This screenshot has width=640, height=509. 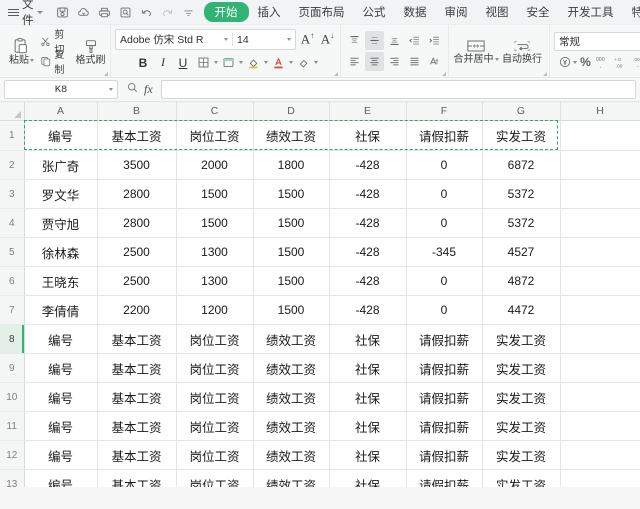 What do you see at coordinates (368, 165) in the screenshot?
I see `cell-E2: -428` at bounding box center [368, 165].